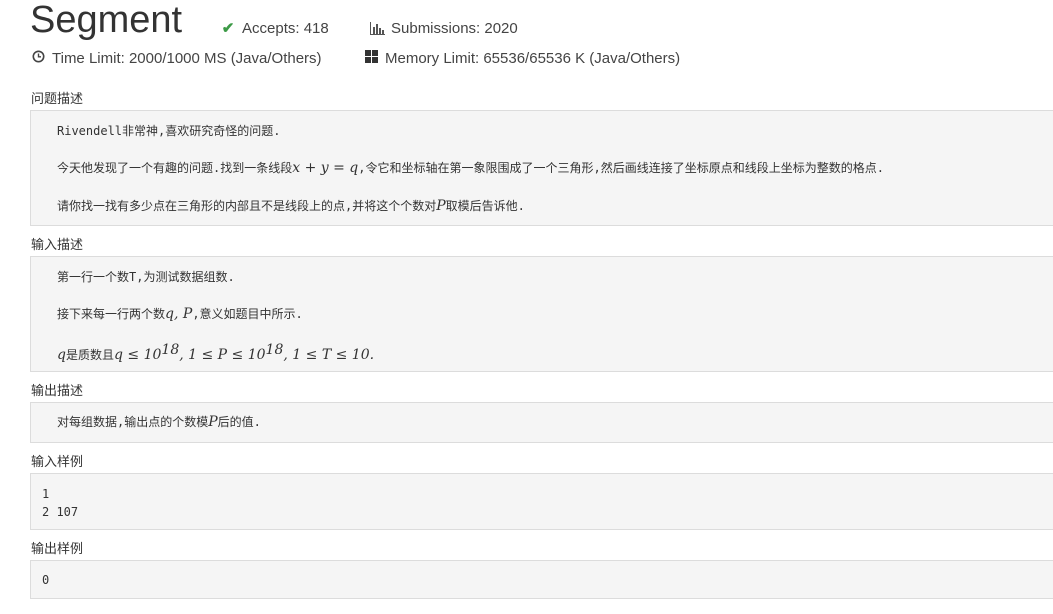 The image size is (1053, 614). Describe the element at coordinates (159, 422) in the screenshot. I see `output-line-1: 对每组数据,输出点的个数模P后的值.` at that location.